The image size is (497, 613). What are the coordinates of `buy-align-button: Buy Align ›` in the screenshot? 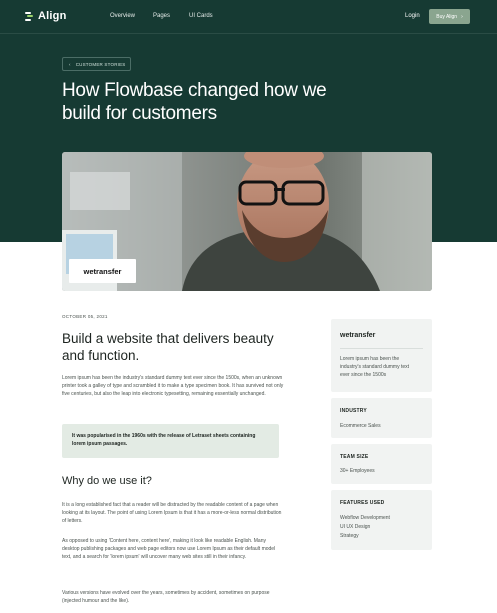 It's located at (449, 16).